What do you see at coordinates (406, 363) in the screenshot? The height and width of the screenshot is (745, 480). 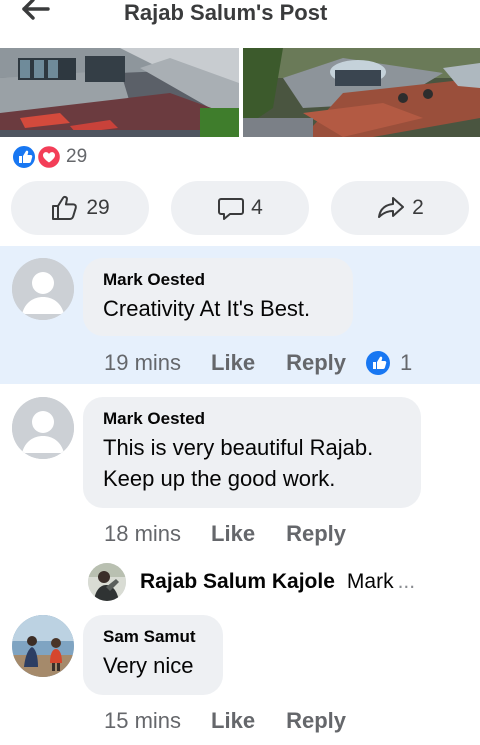 I see `comment-like-count: 1` at bounding box center [406, 363].